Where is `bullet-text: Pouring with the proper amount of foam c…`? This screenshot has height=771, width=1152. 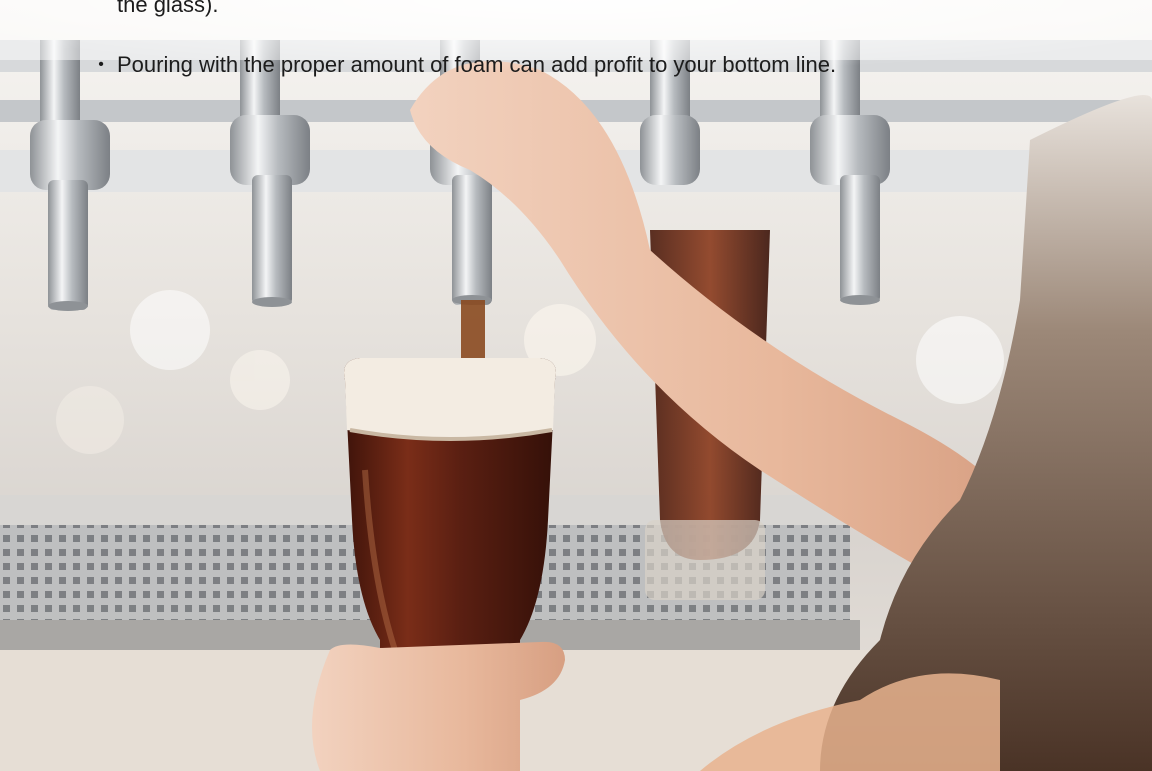 bullet-text: Pouring with the proper amount of foam c… is located at coordinates (477, 64).